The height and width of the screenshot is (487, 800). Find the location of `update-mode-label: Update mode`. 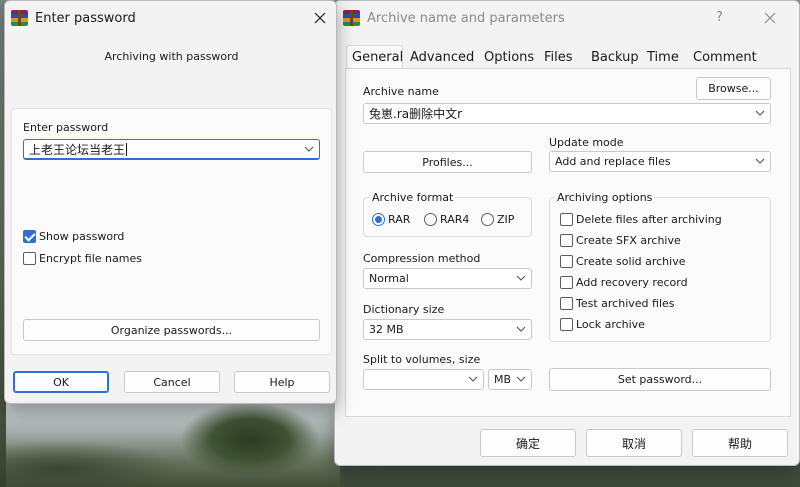

update-mode-label: Update mode is located at coordinates (586, 142).